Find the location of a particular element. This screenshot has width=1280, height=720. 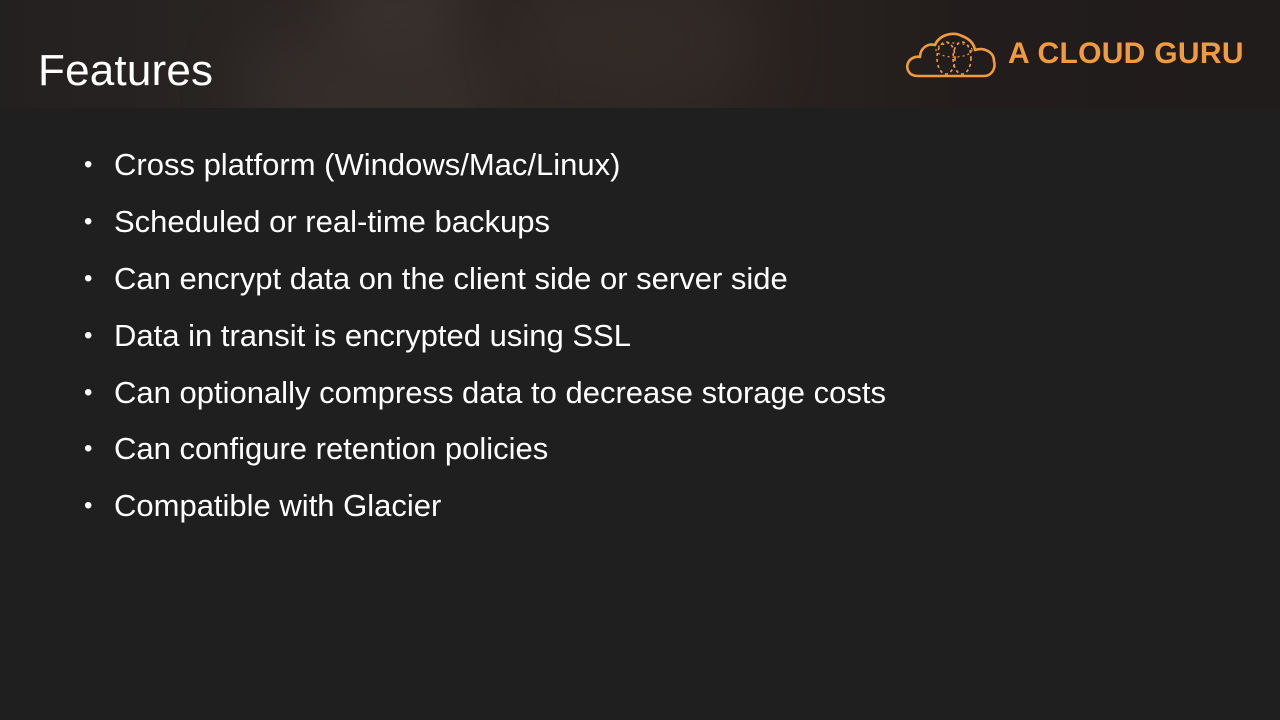

header-photo-shade is located at coordinates (640, 54).